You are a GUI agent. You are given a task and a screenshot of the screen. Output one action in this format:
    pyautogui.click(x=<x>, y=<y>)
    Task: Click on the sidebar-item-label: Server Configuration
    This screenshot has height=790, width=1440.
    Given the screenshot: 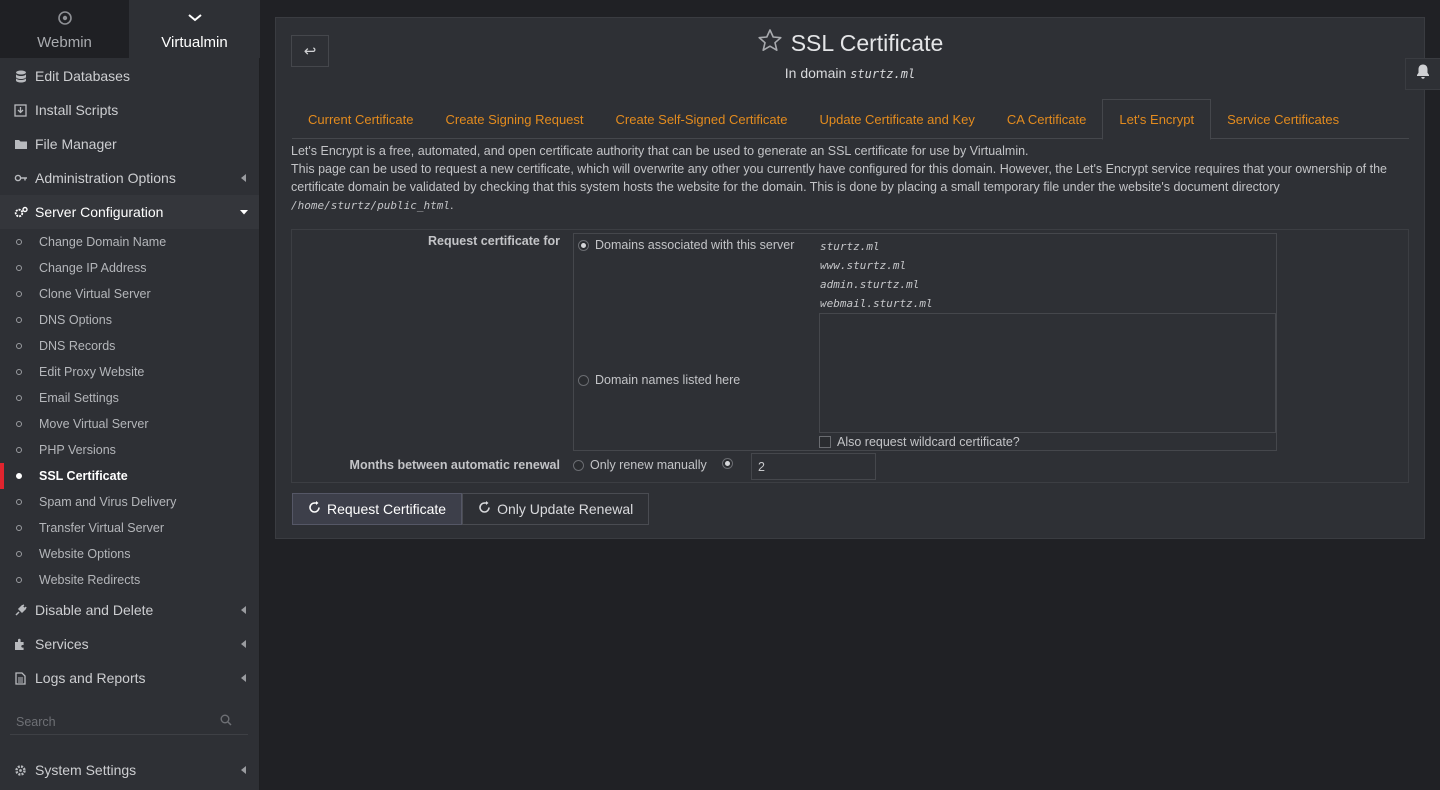 What is the action you would take?
    pyautogui.click(x=99, y=212)
    